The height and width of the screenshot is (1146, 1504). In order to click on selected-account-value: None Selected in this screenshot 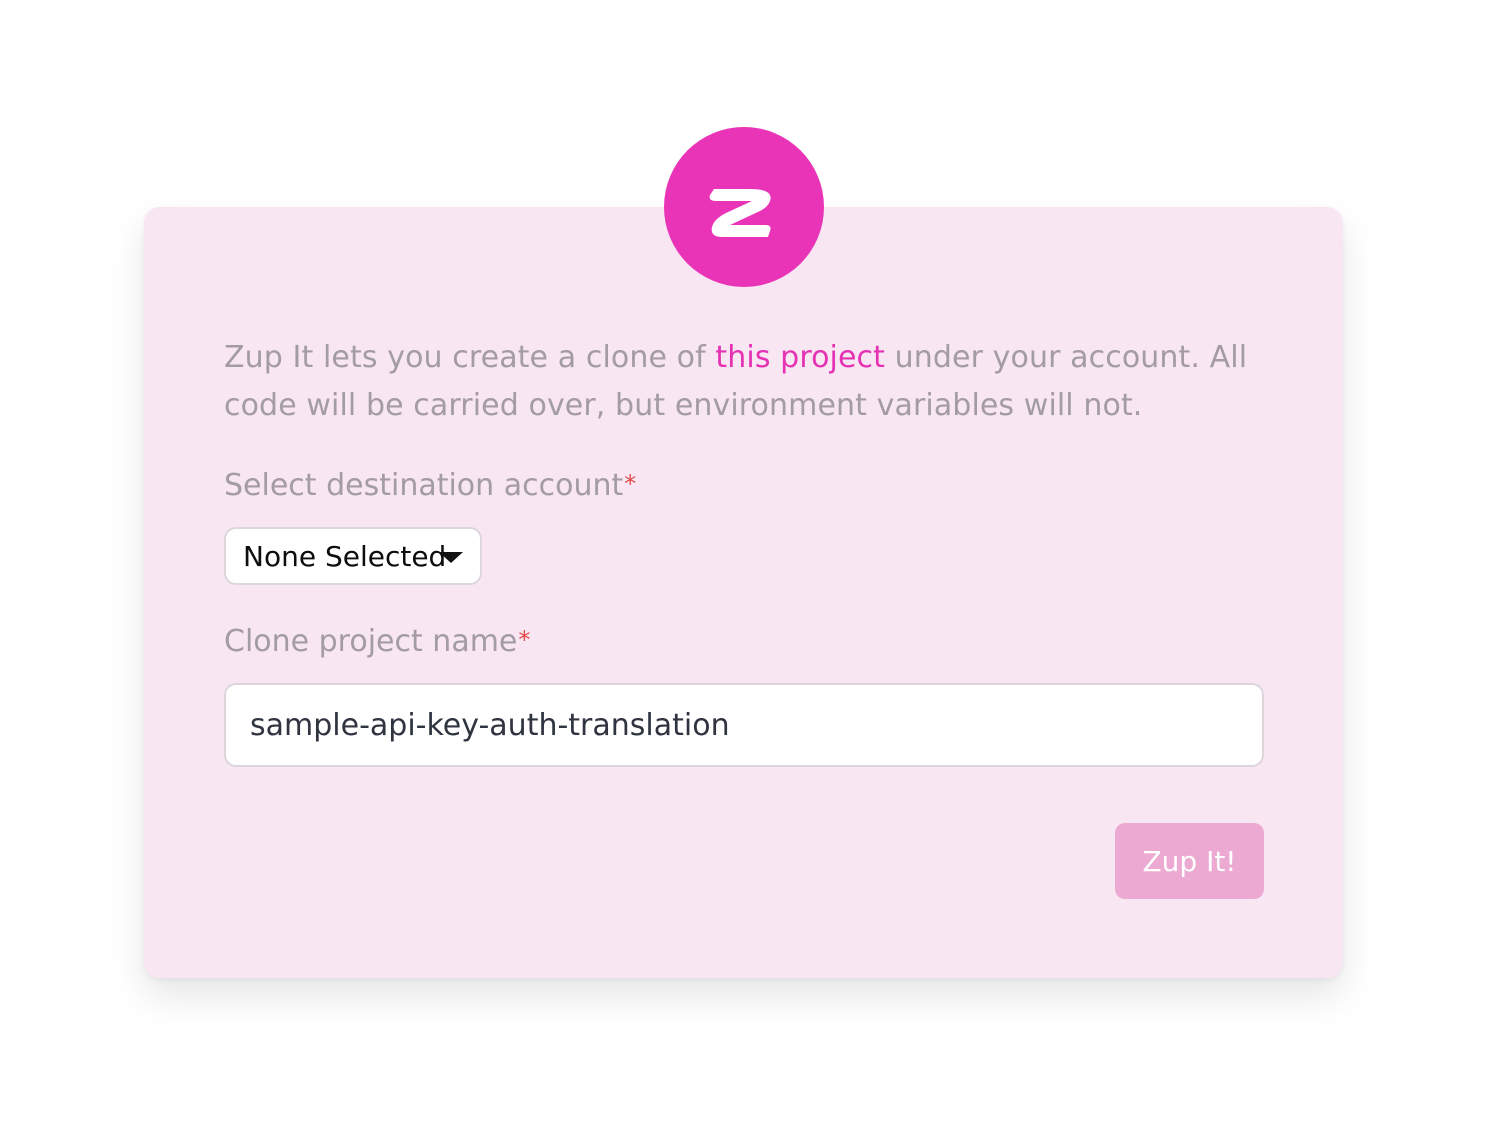, I will do `click(345, 556)`.